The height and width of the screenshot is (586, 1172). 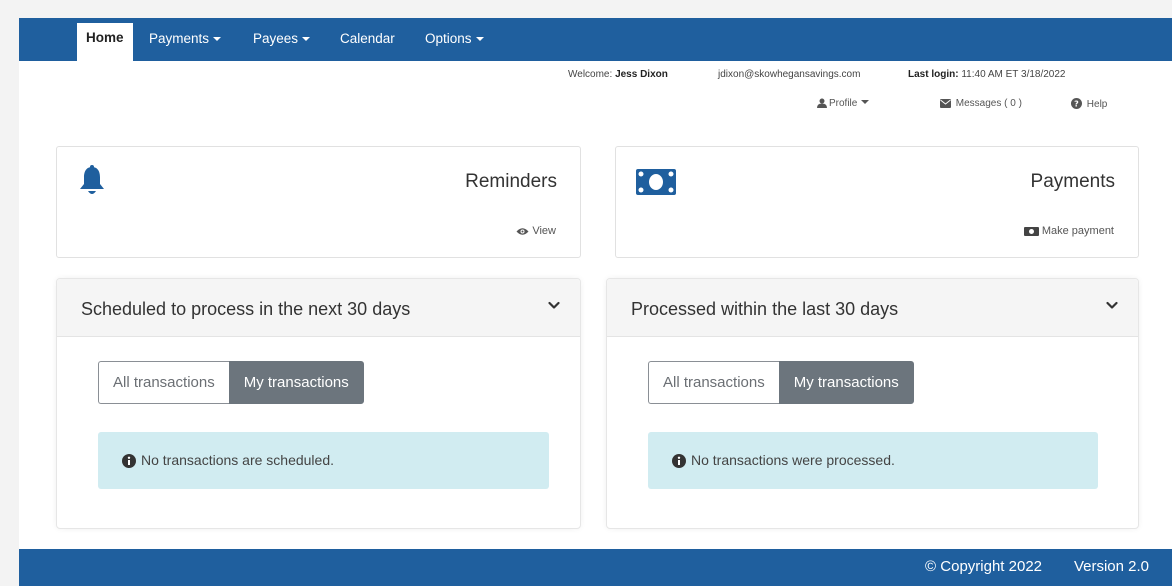 What do you see at coordinates (1072, 181) in the screenshot?
I see `payments-title: Payments` at bounding box center [1072, 181].